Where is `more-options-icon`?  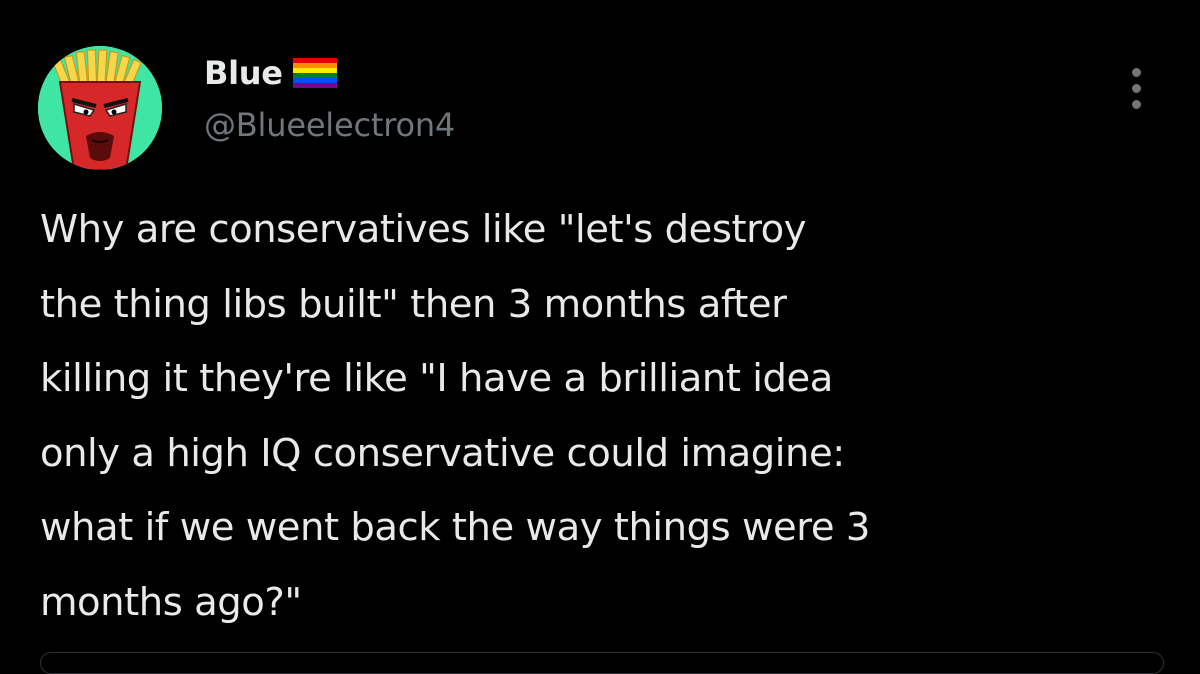 more-options-icon is located at coordinates (1137, 89).